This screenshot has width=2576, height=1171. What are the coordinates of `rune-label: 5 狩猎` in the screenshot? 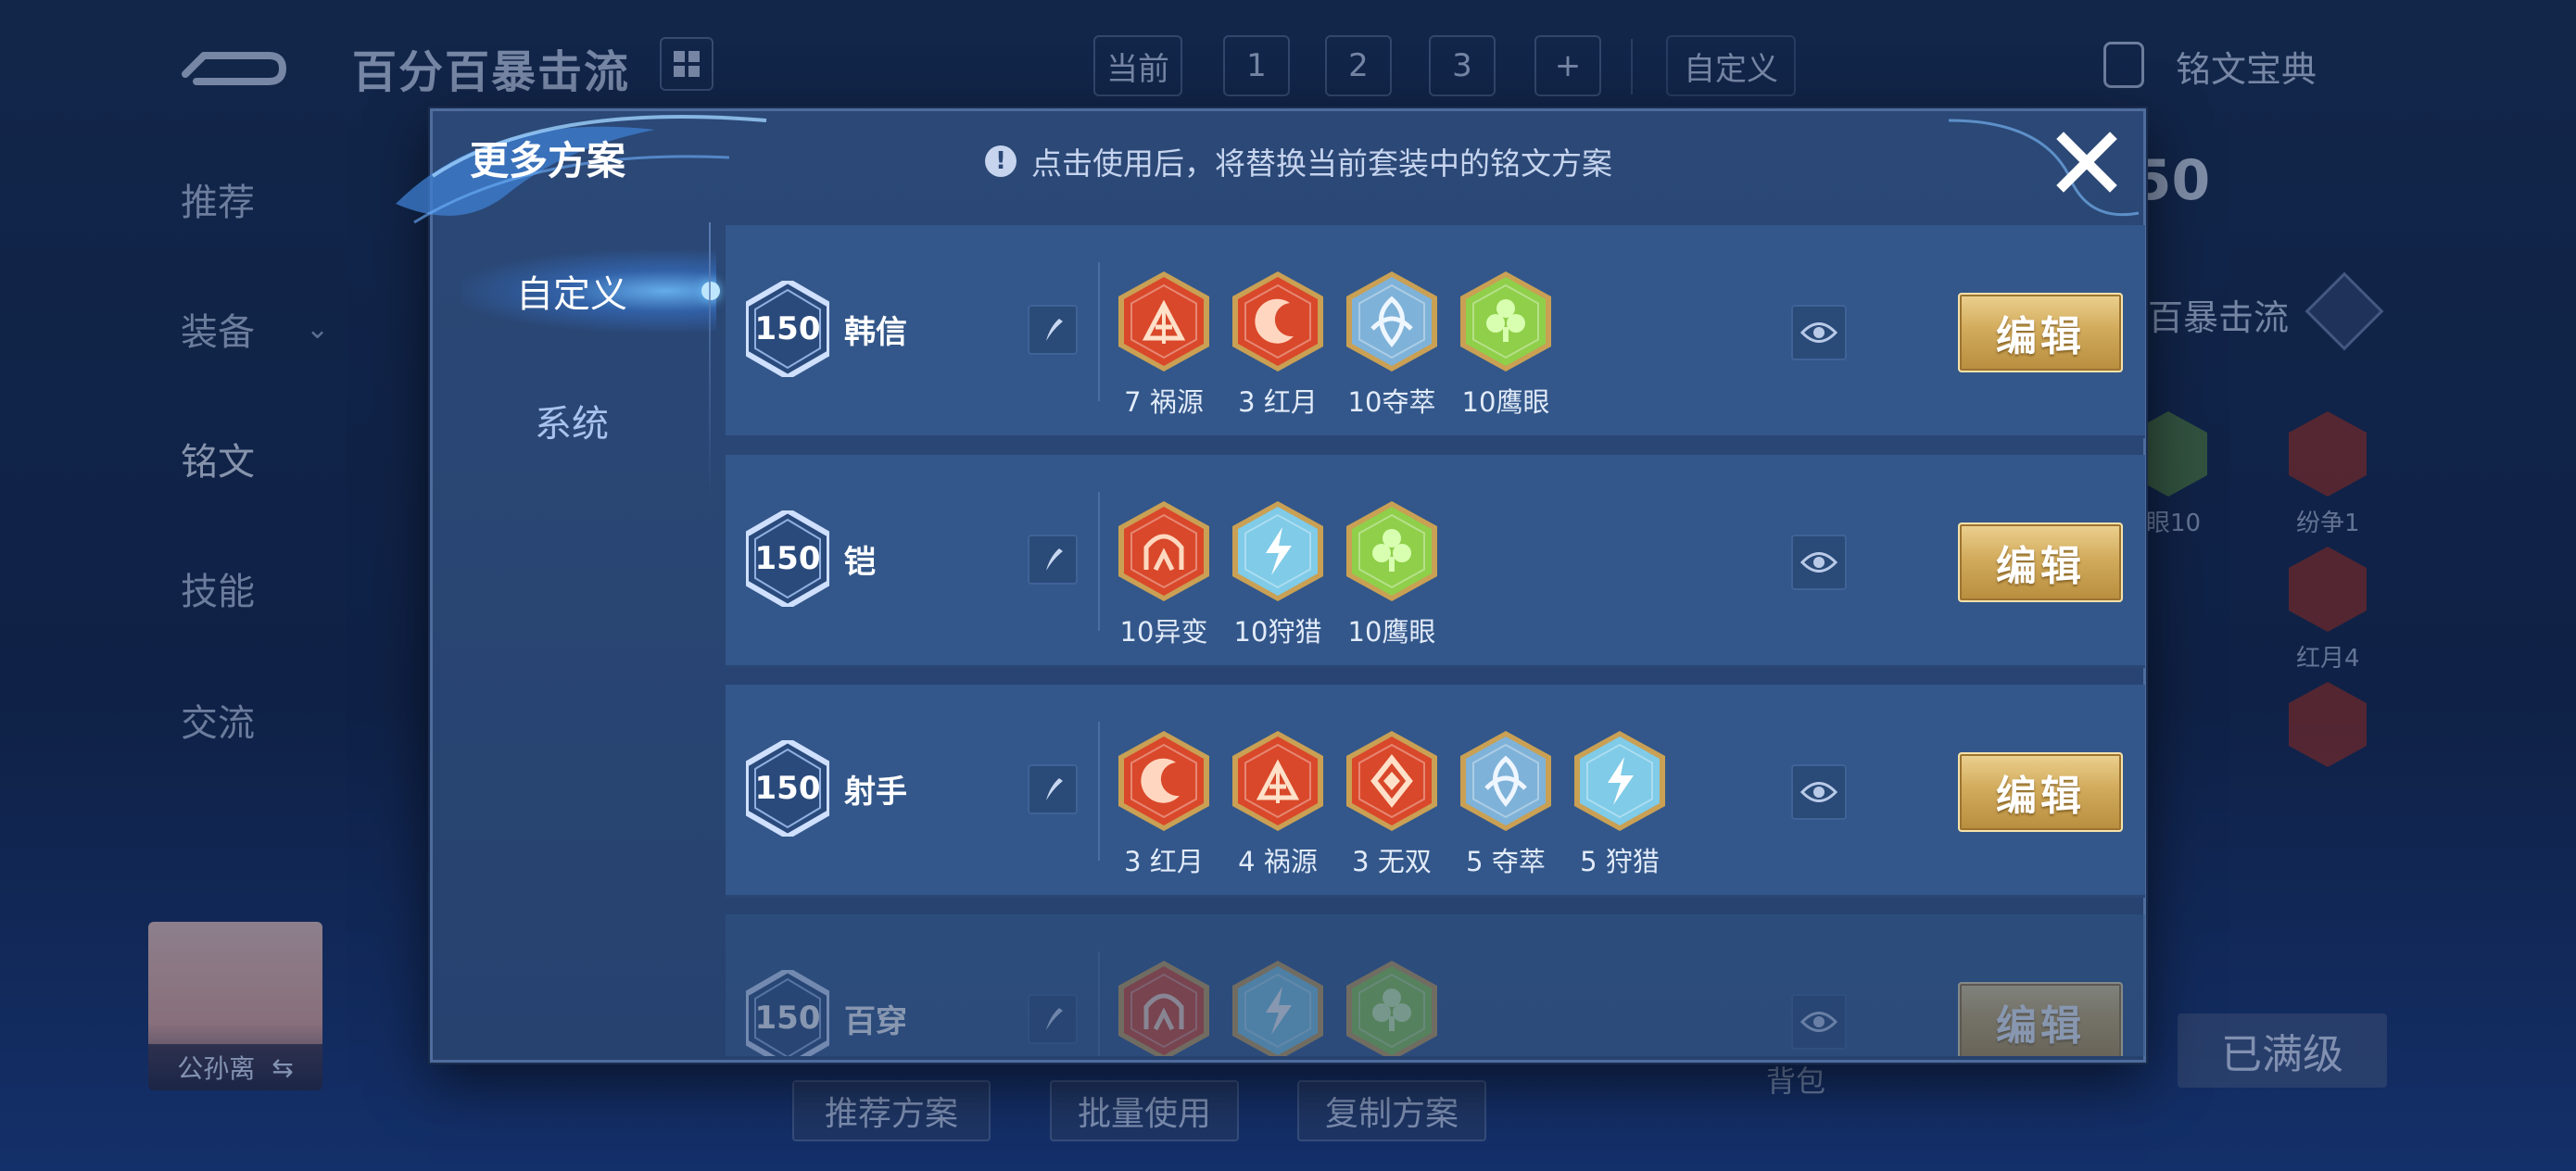 It's located at (1620, 862).